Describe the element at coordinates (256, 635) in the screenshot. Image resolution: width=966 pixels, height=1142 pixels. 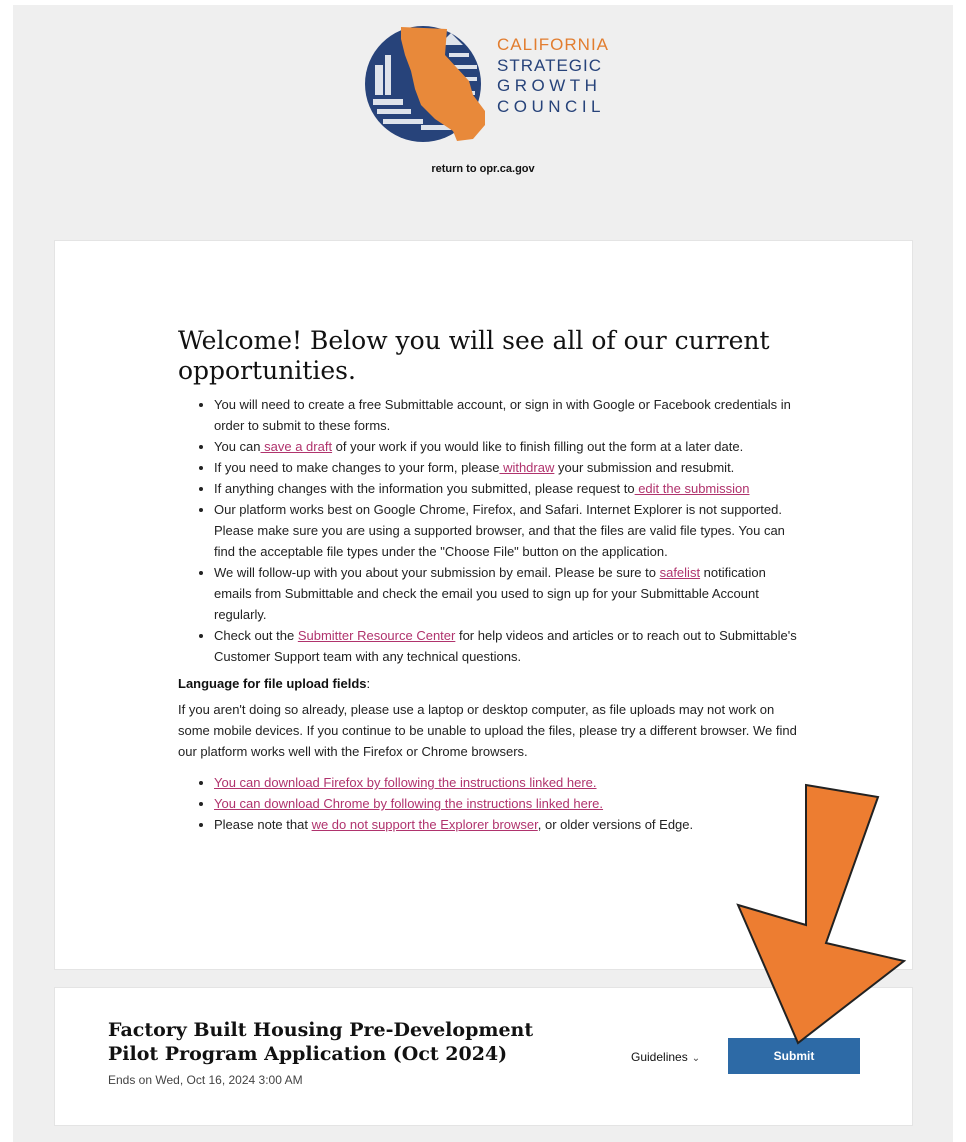
I see `bullet-text: Check out the` at that location.